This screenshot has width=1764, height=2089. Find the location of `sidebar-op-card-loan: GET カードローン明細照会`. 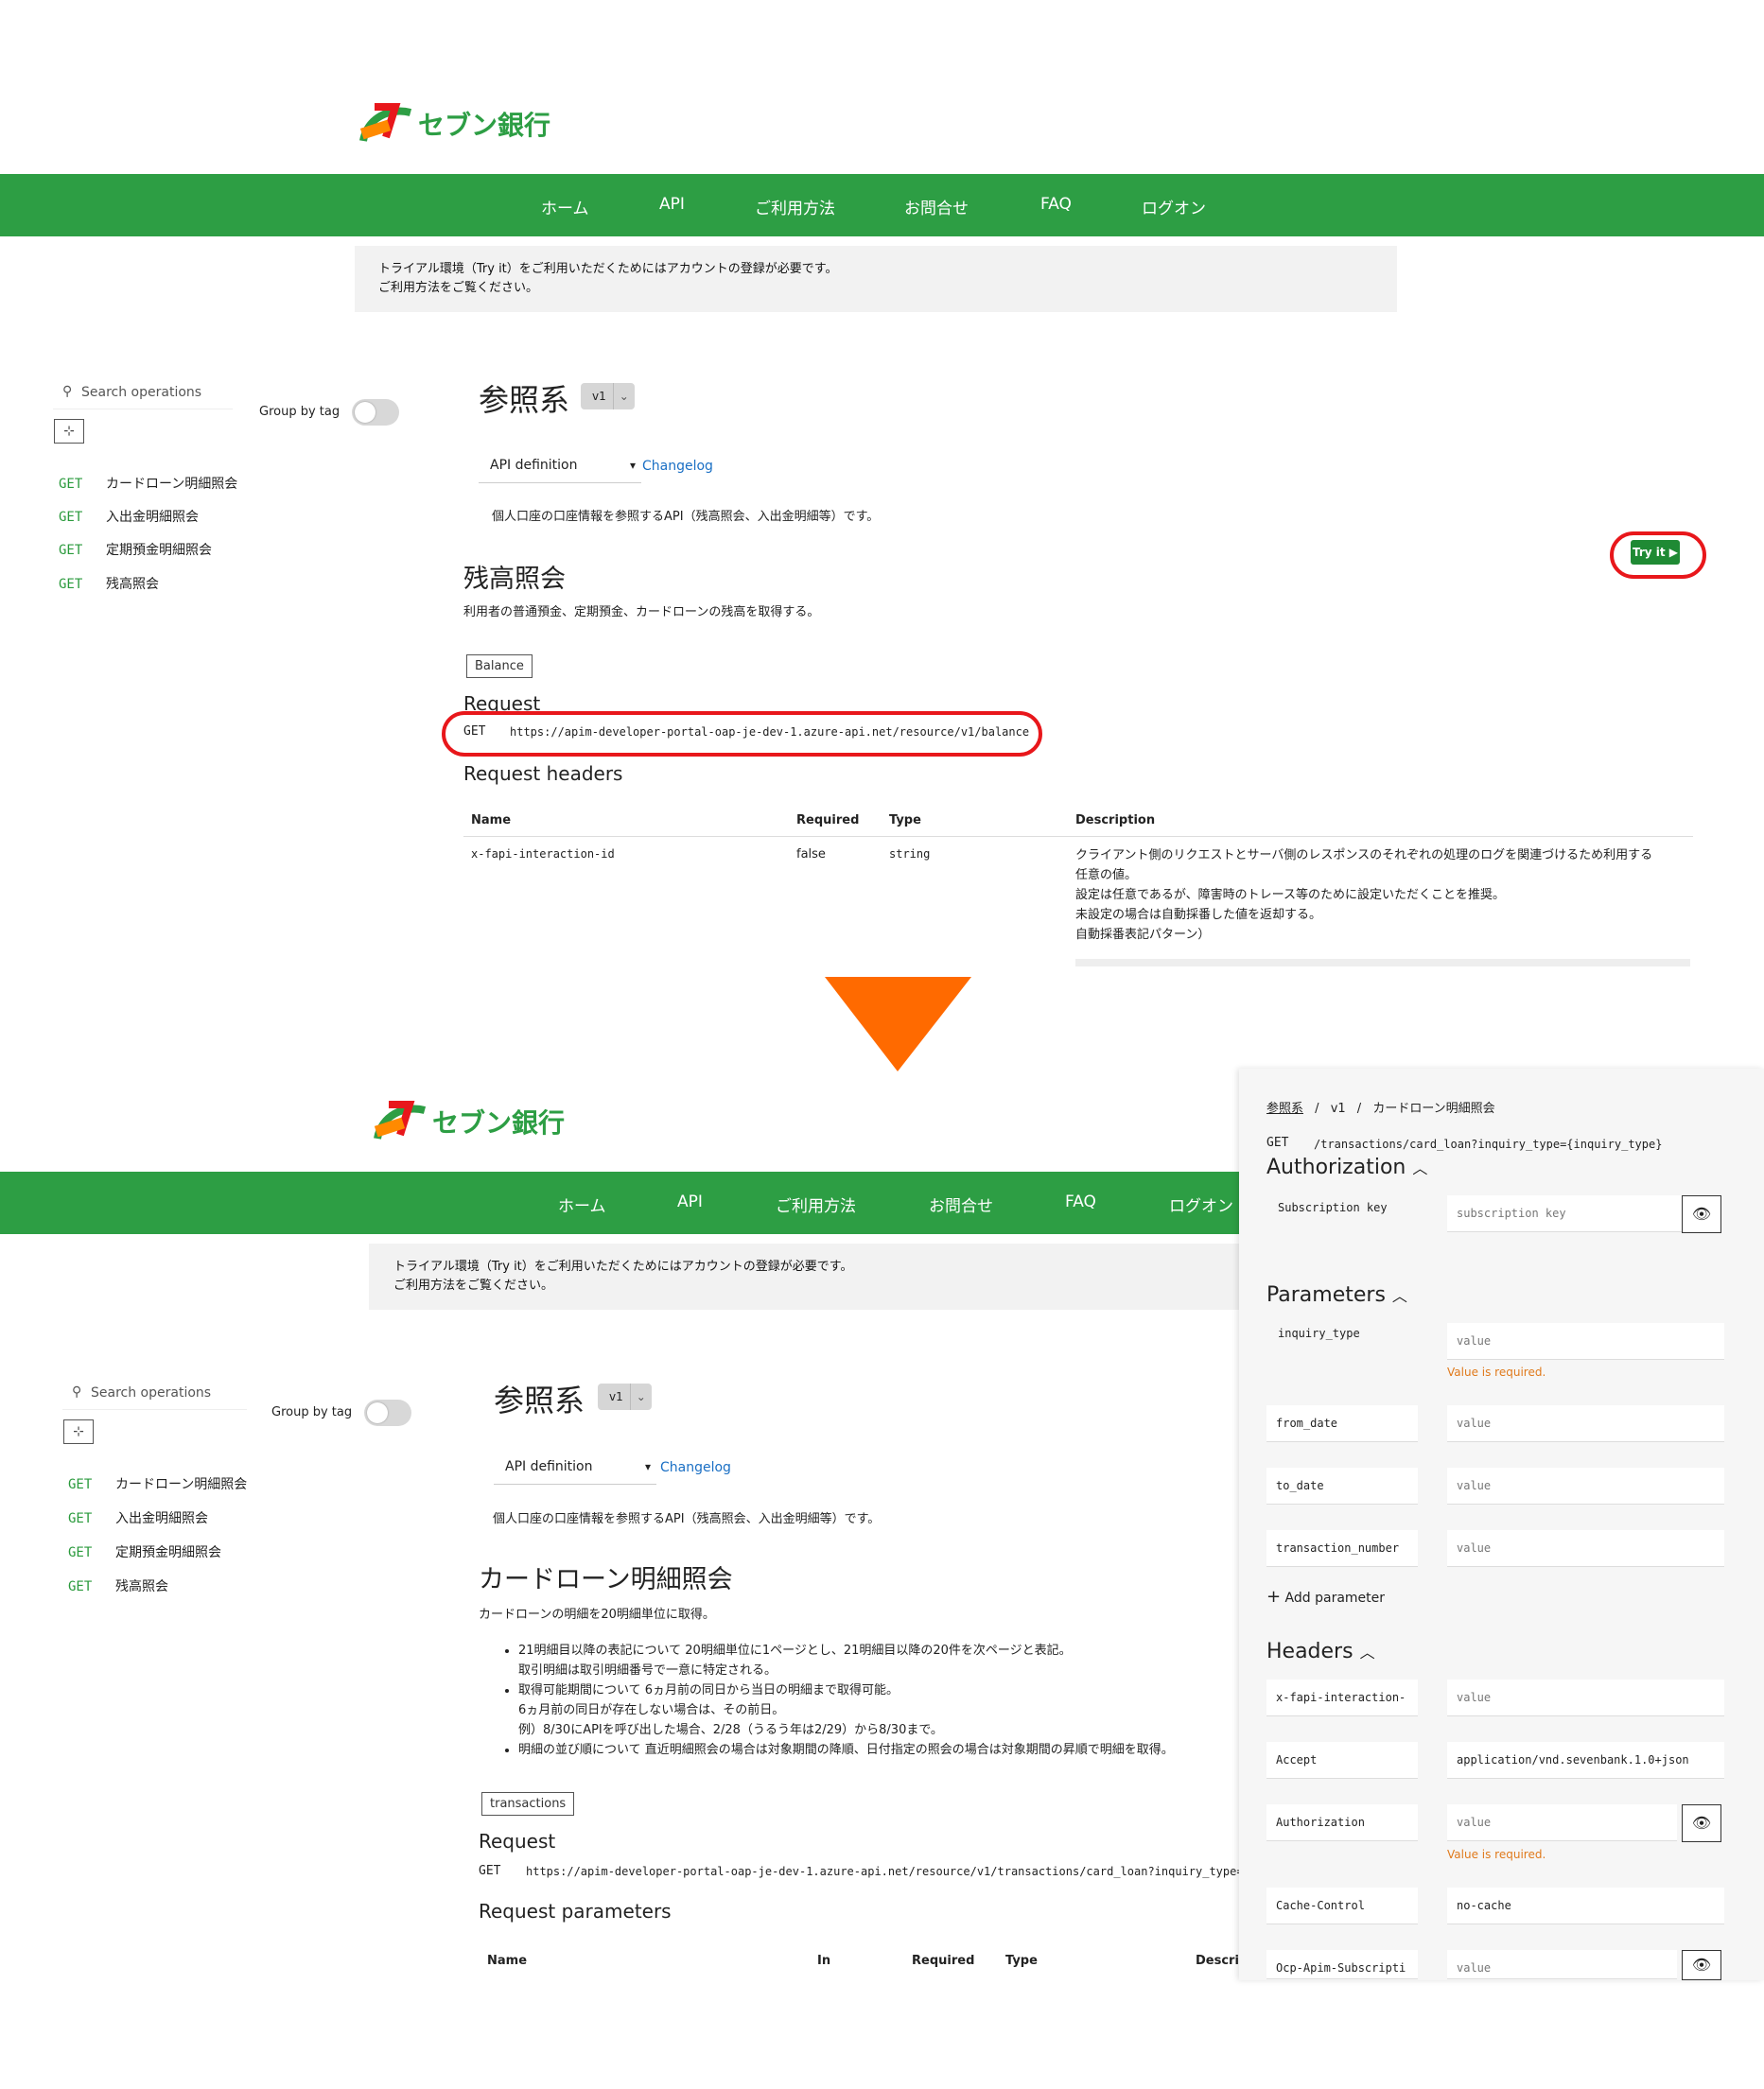

sidebar-op-card-loan: GET カードローン明細照会 is located at coordinates (148, 483).